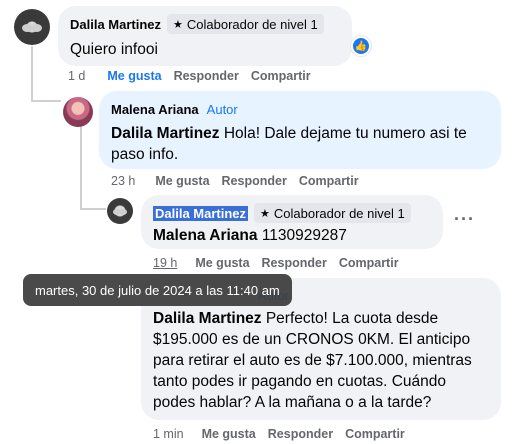 The width and height of the screenshot is (517, 444). I want to click on comment-actions-4: 1 min Me gusta Responder Compartir, so click(279, 434).